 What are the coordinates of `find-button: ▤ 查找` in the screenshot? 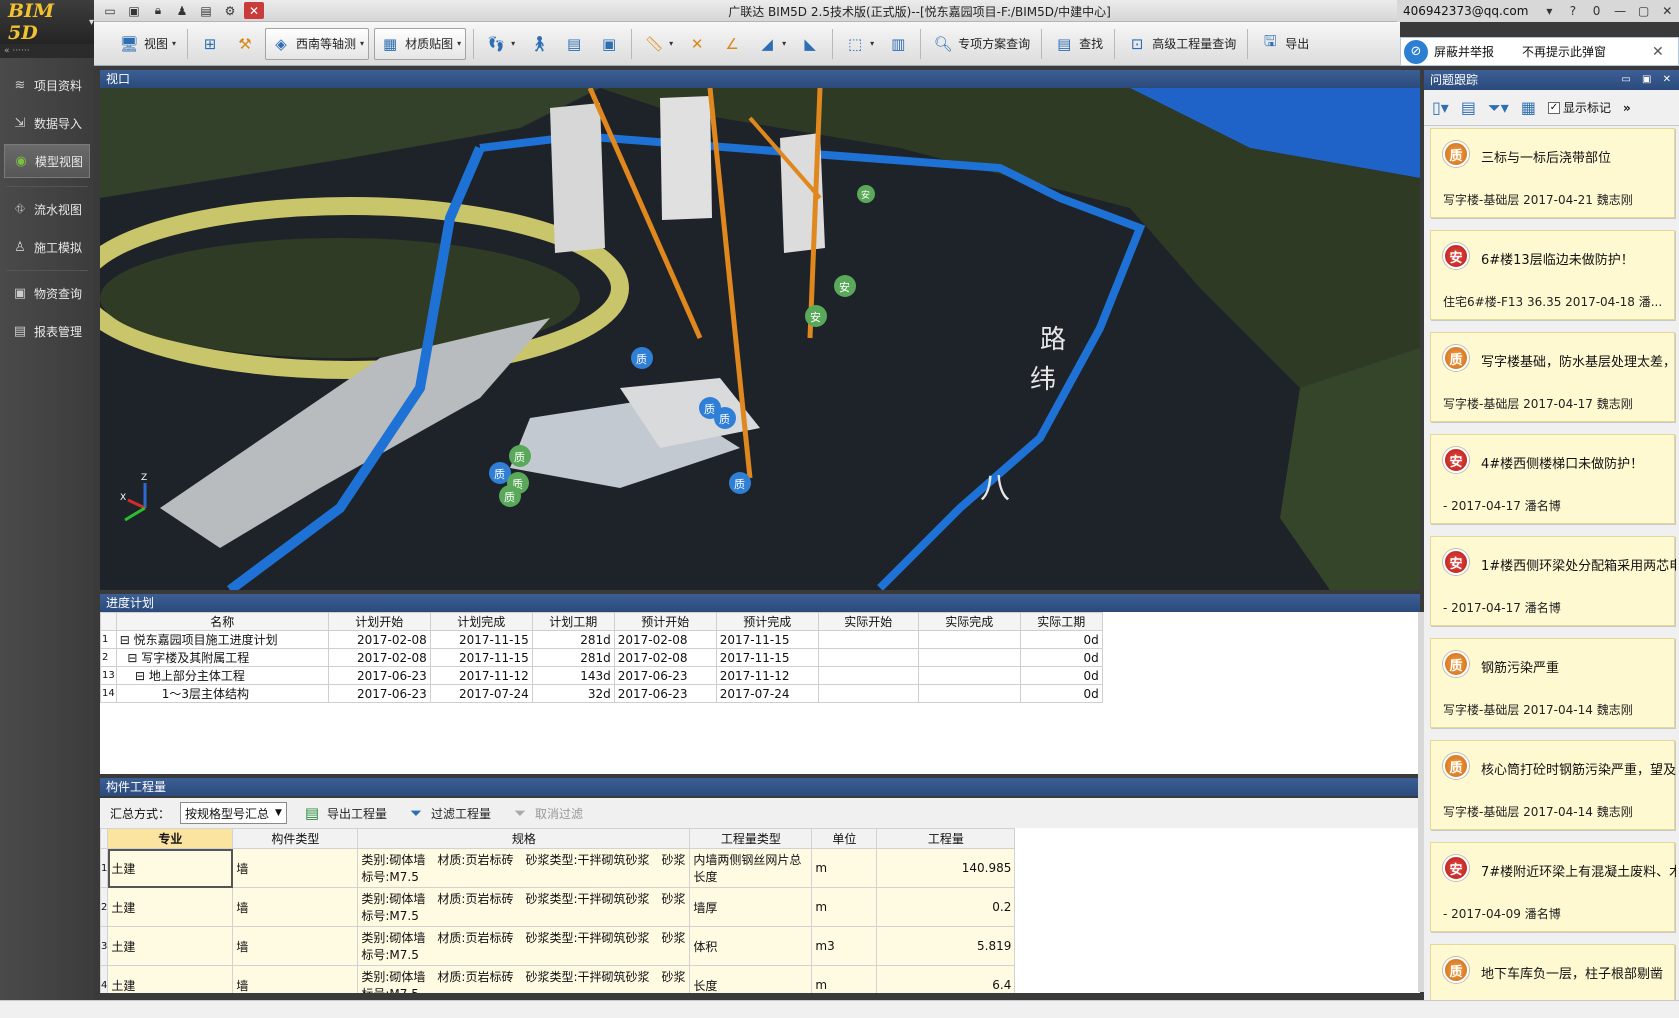 It's located at (1078, 44).